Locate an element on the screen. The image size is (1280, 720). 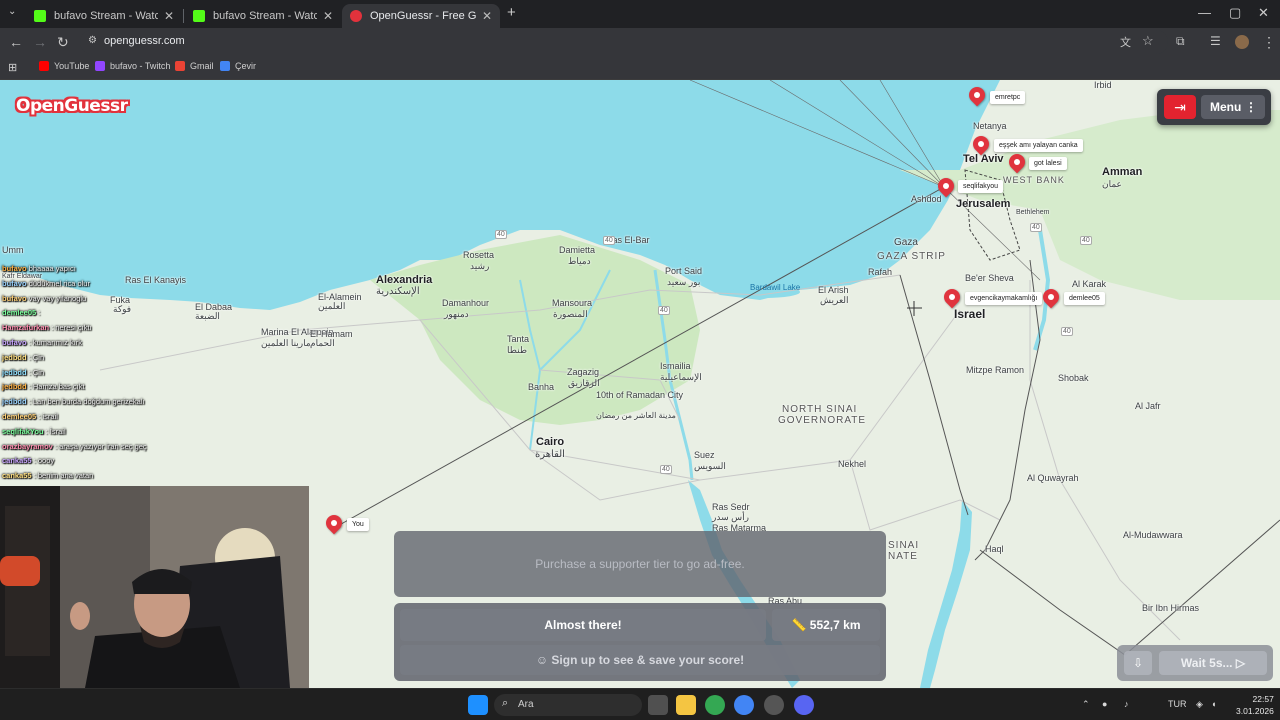
your-guess-pin is located at coordinates (334, 526).